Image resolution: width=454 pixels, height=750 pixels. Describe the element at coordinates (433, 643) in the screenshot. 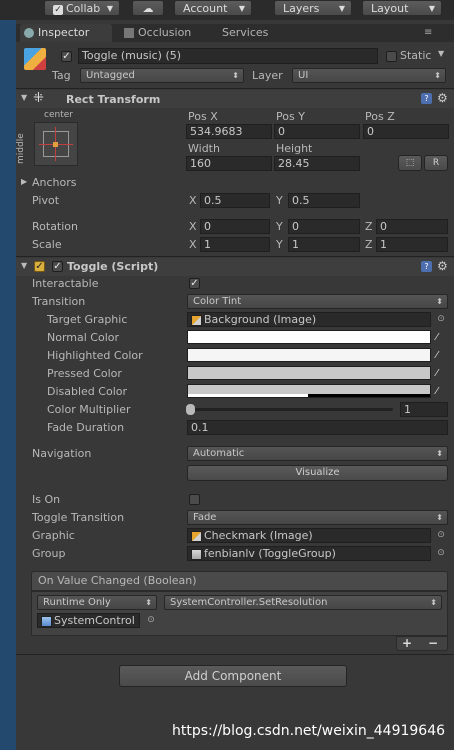

I see `remove-event-button: −` at that location.